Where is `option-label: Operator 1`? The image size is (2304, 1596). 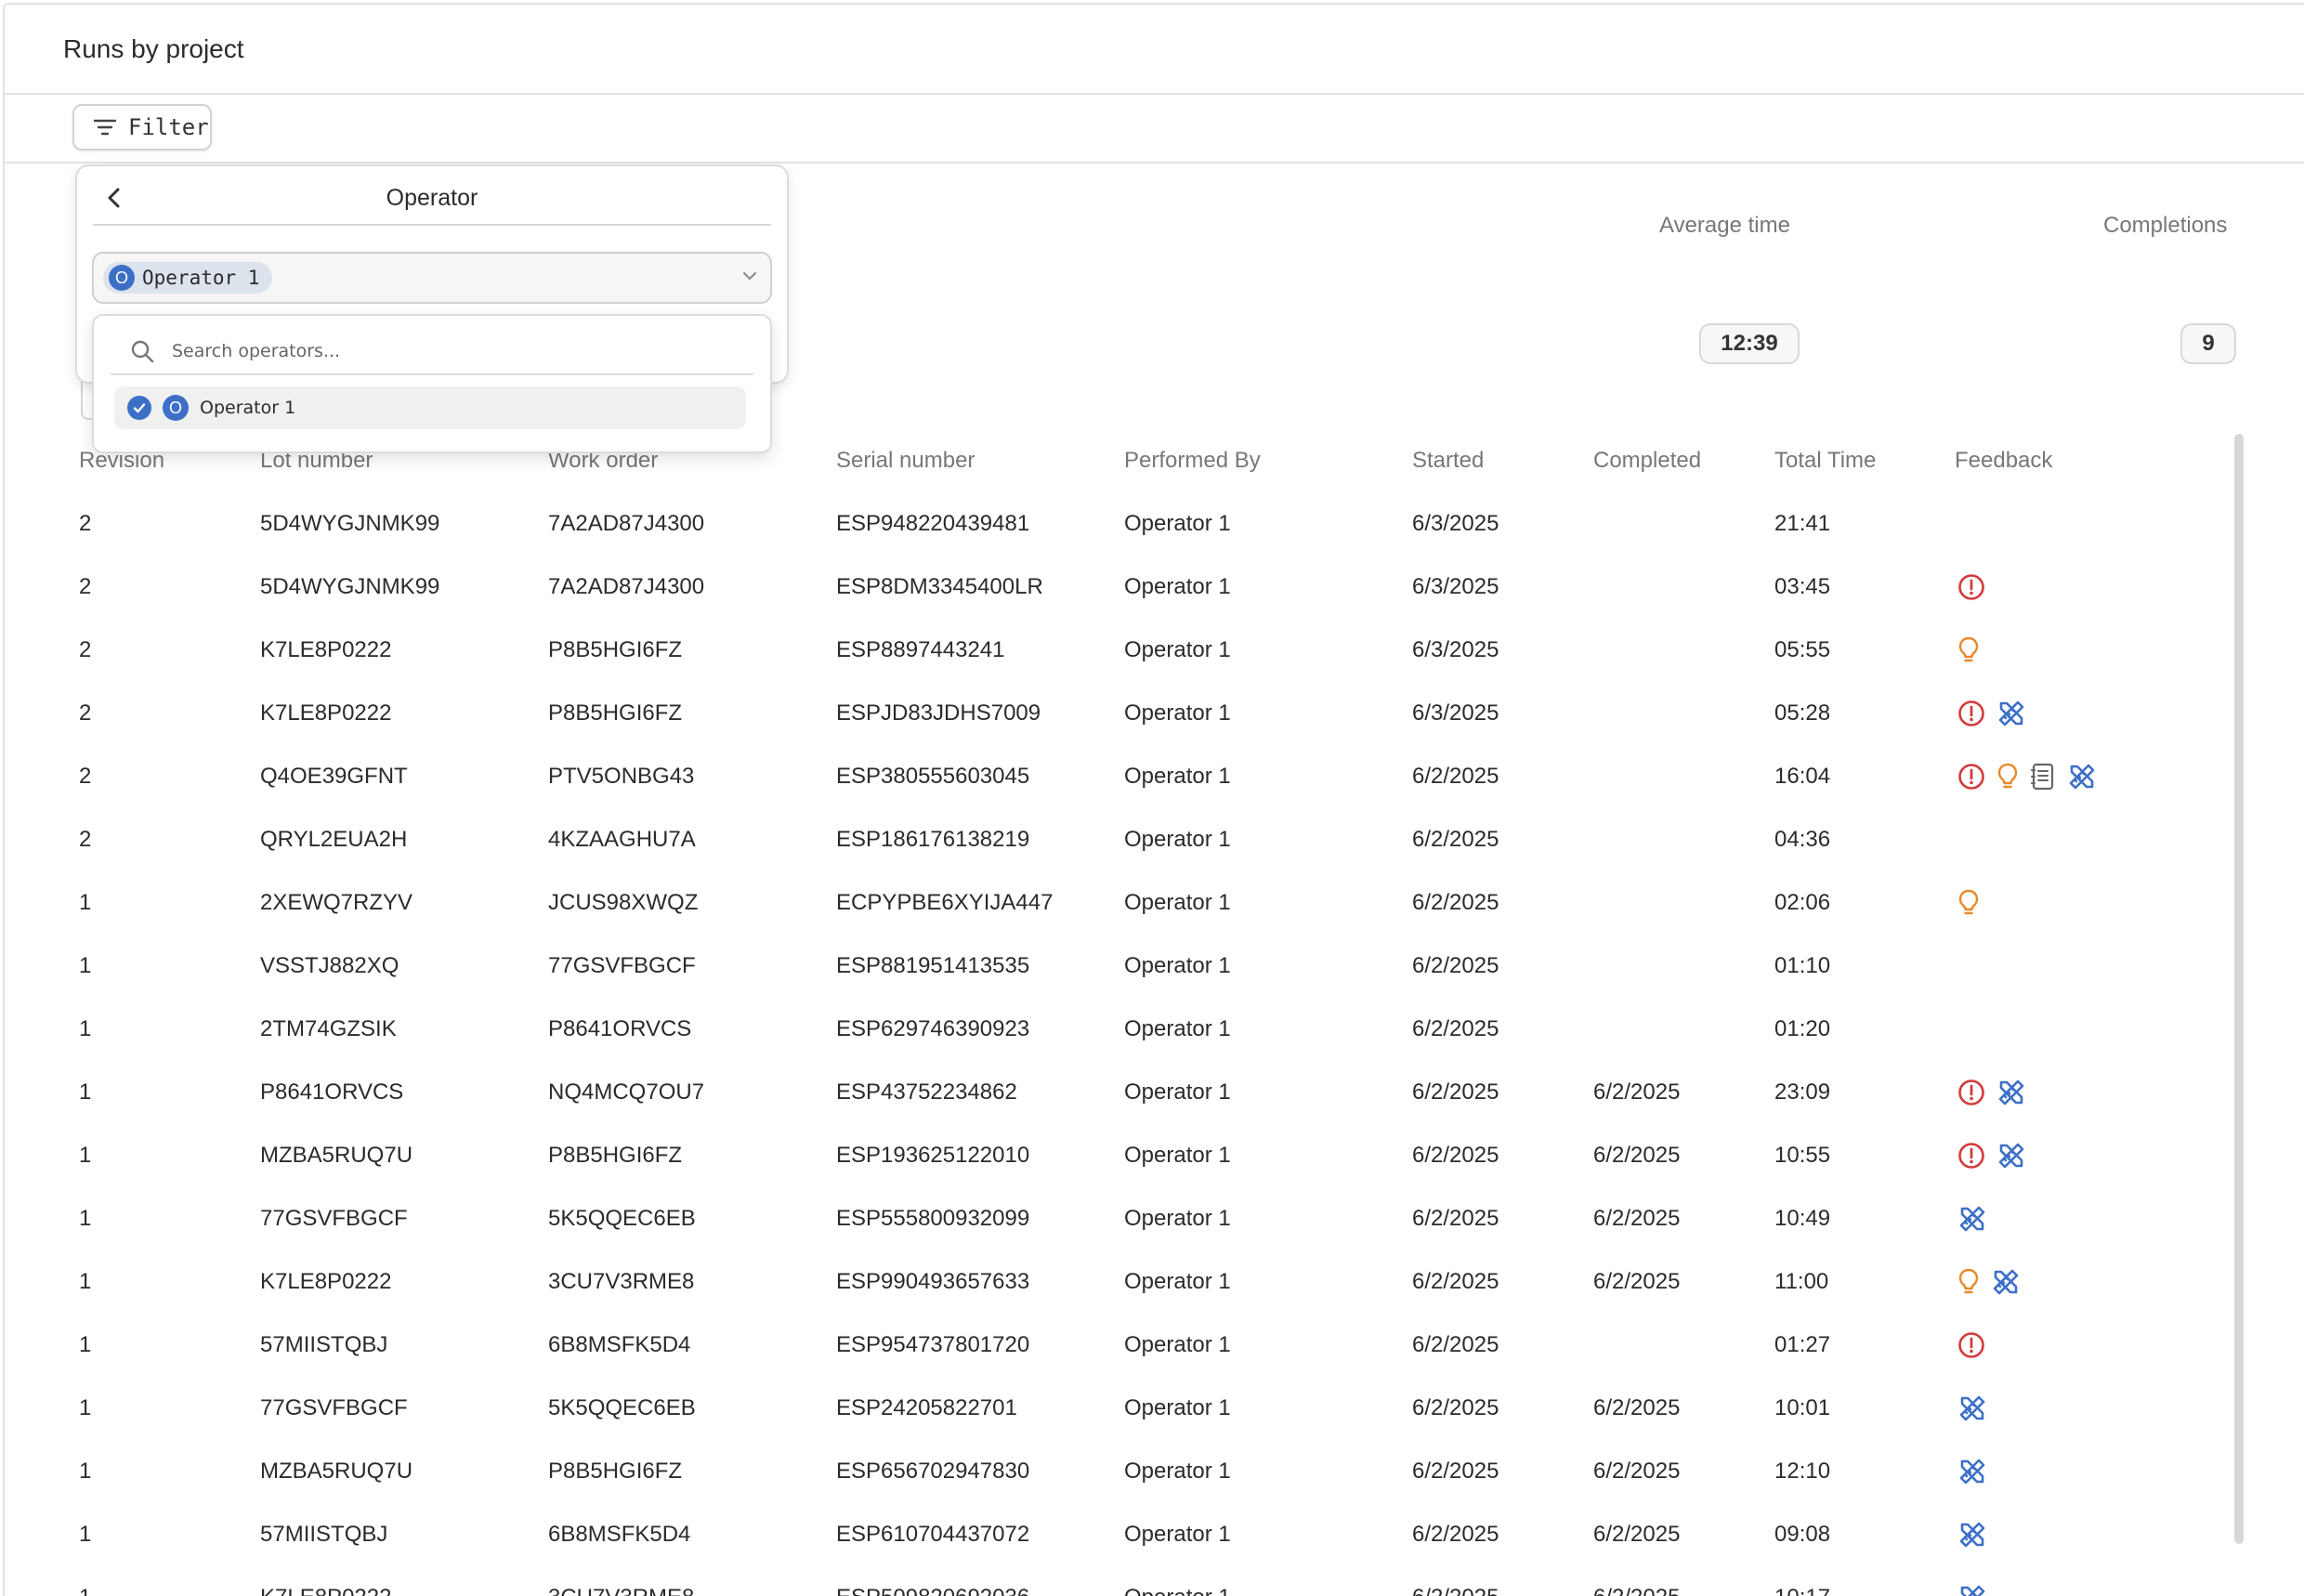
option-label: Operator 1 is located at coordinates (248, 408).